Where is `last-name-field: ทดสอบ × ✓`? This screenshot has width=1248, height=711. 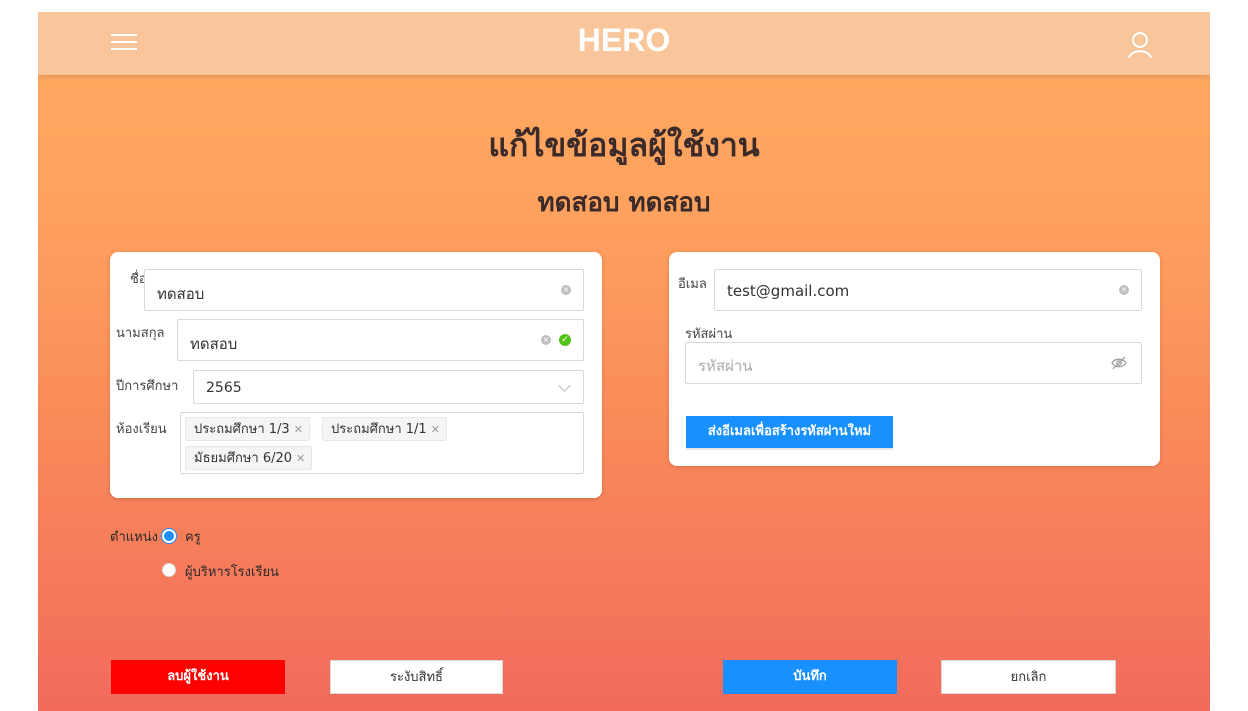 last-name-field: ทดสอบ × ✓ is located at coordinates (380, 340).